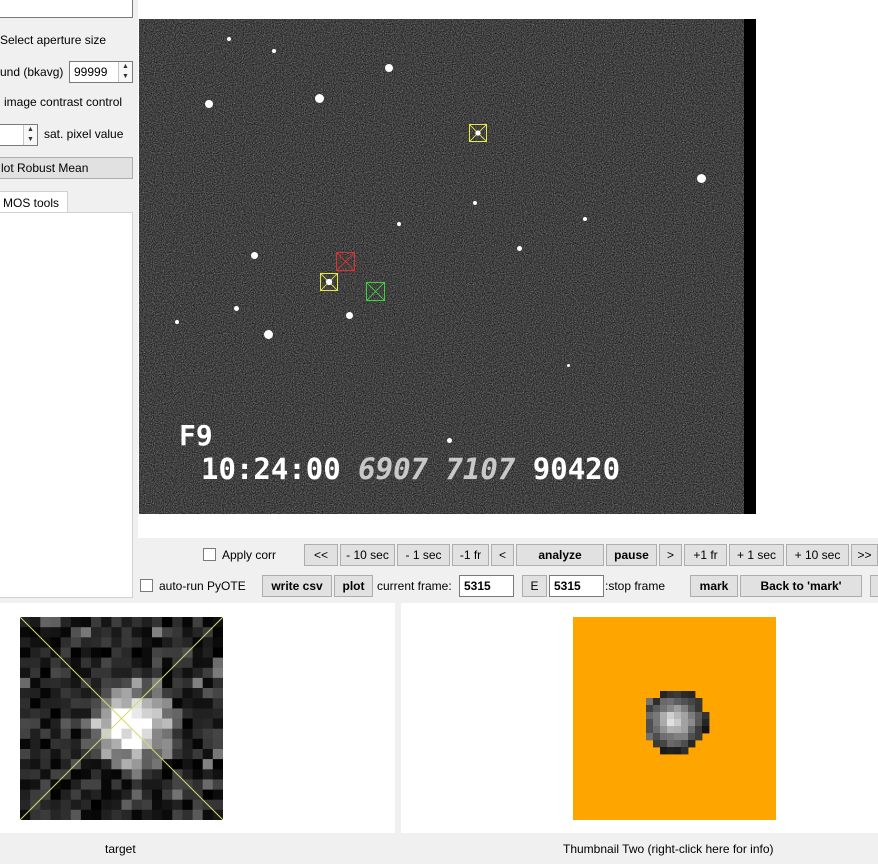 This screenshot has width=878, height=864. Describe the element at coordinates (329, 282) in the screenshot. I see `reference-marker` at that location.